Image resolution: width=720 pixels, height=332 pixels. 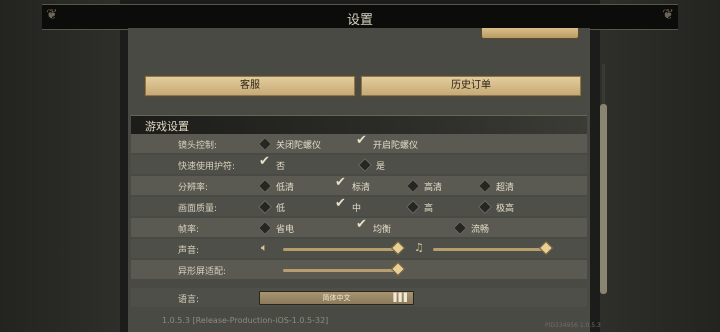 What do you see at coordinates (603, 199) in the screenshot?
I see `scrollbar-thumb` at bounding box center [603, 199].